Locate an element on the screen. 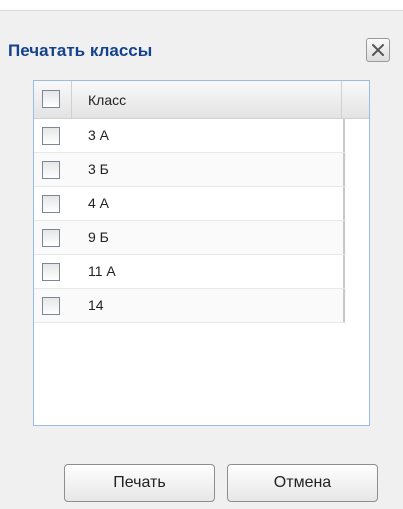 The height and width of the screenshot is (509, 403). table-row: 4 А is located at coordinates (190, 204).